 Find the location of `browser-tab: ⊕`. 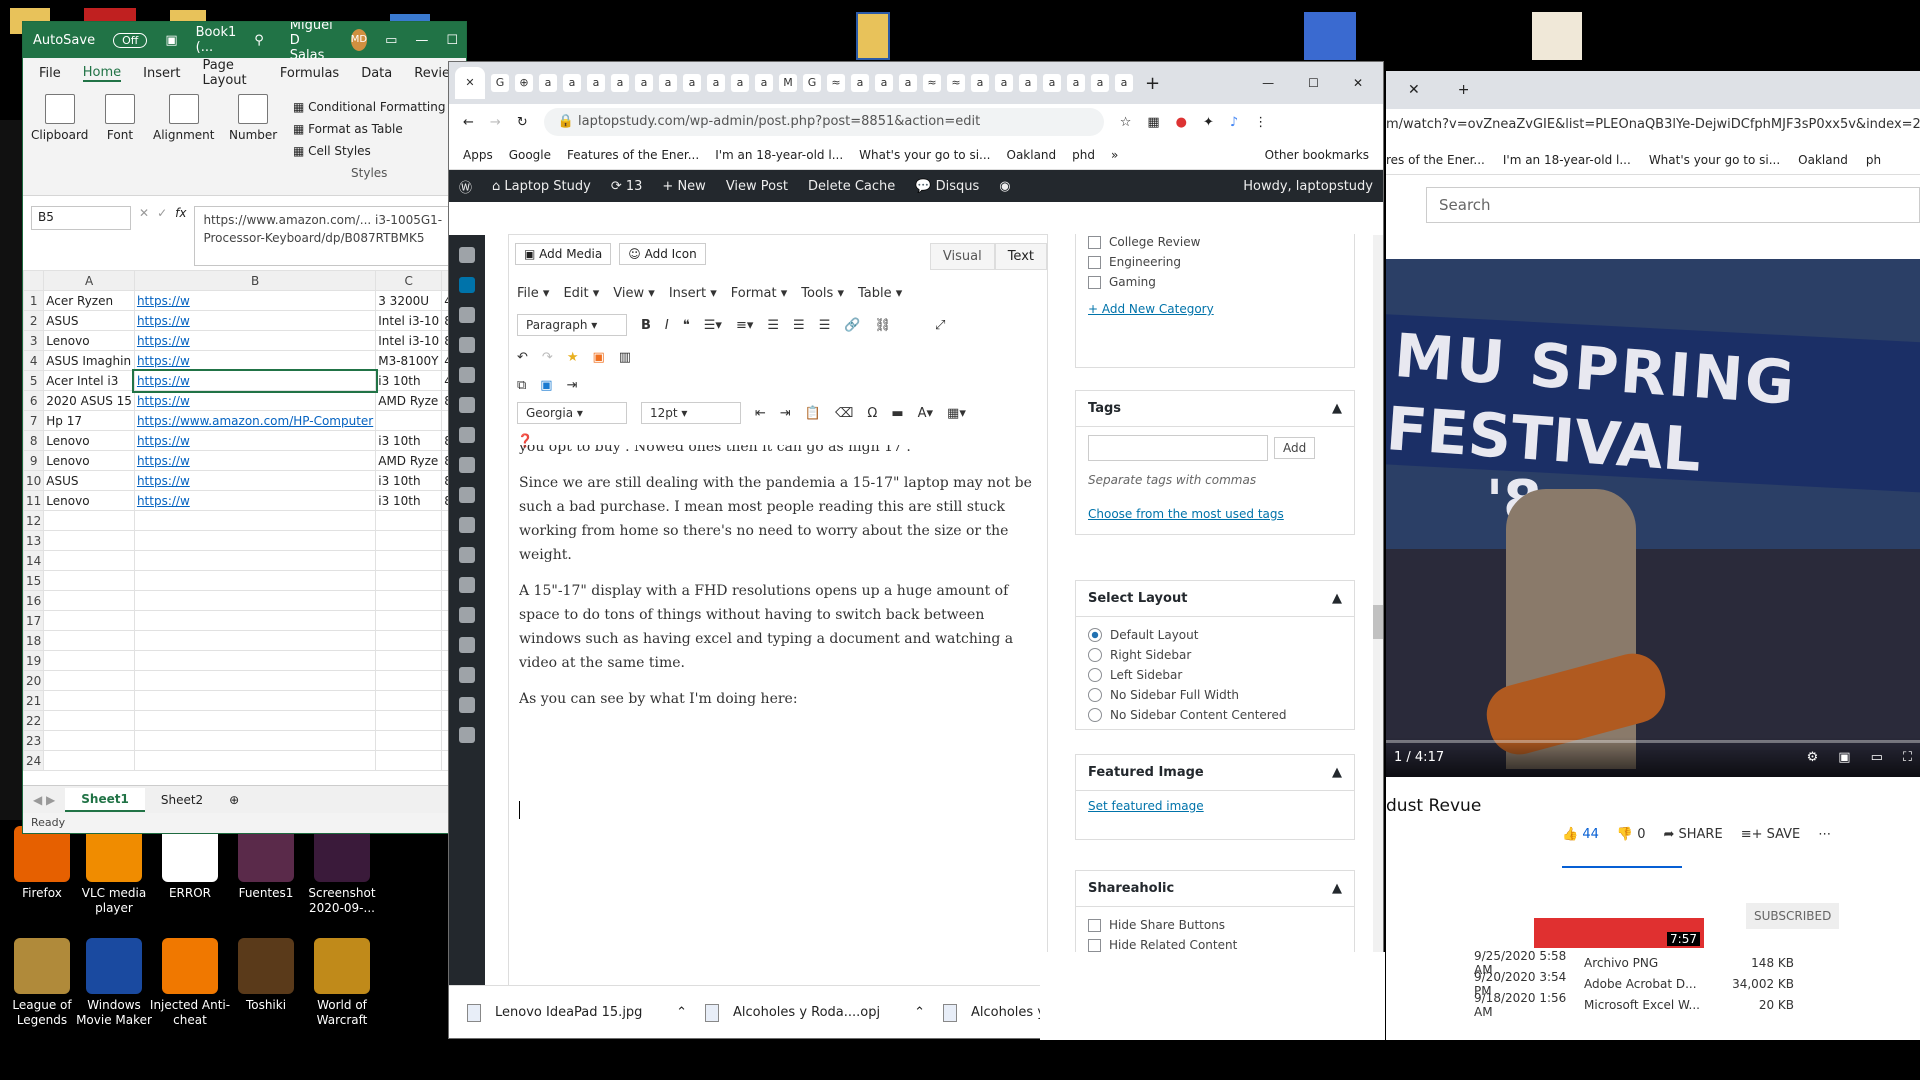

browser-tab: ⊕ is located at coordinates (524, 83).